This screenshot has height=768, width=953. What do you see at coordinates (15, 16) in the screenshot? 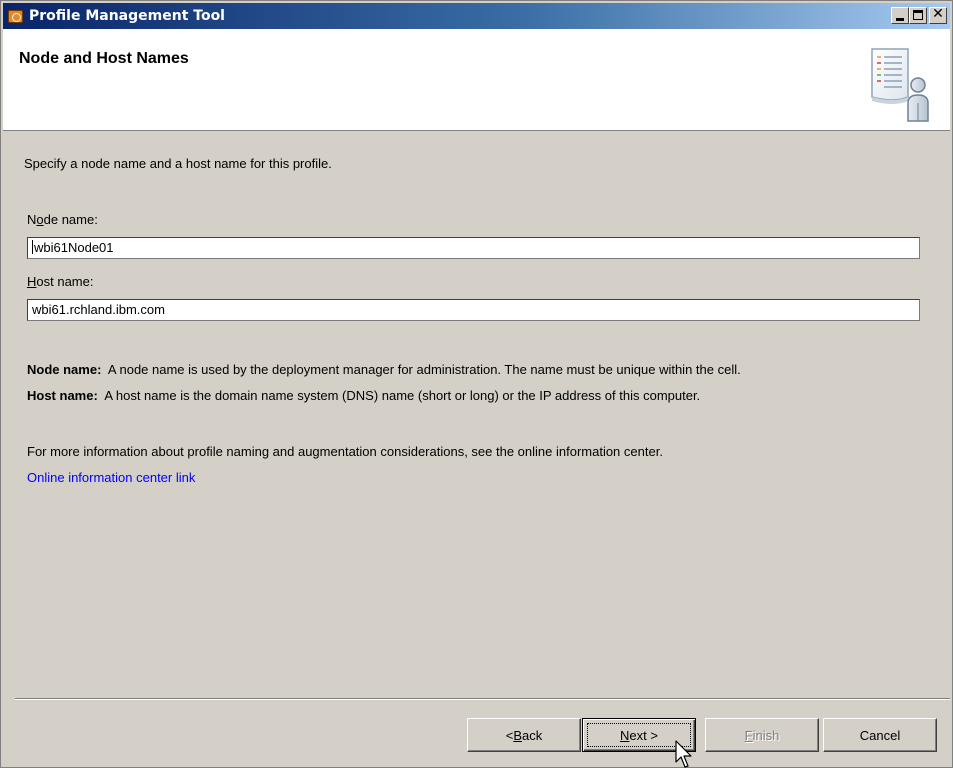
I see `app-icon` at bounding box center [15, 16].